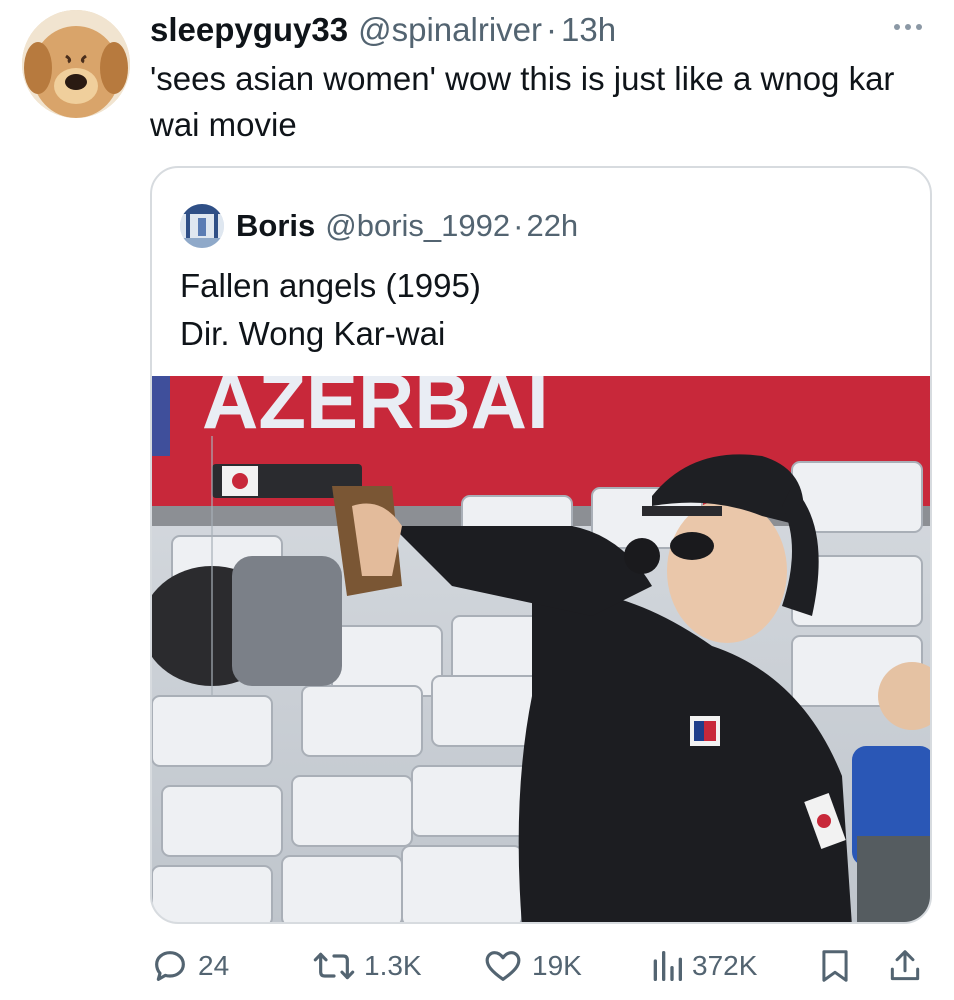  Describe the element at coordinates (393, 965) in the screenshot. I see `retweet-count: 1.3K` at that location.